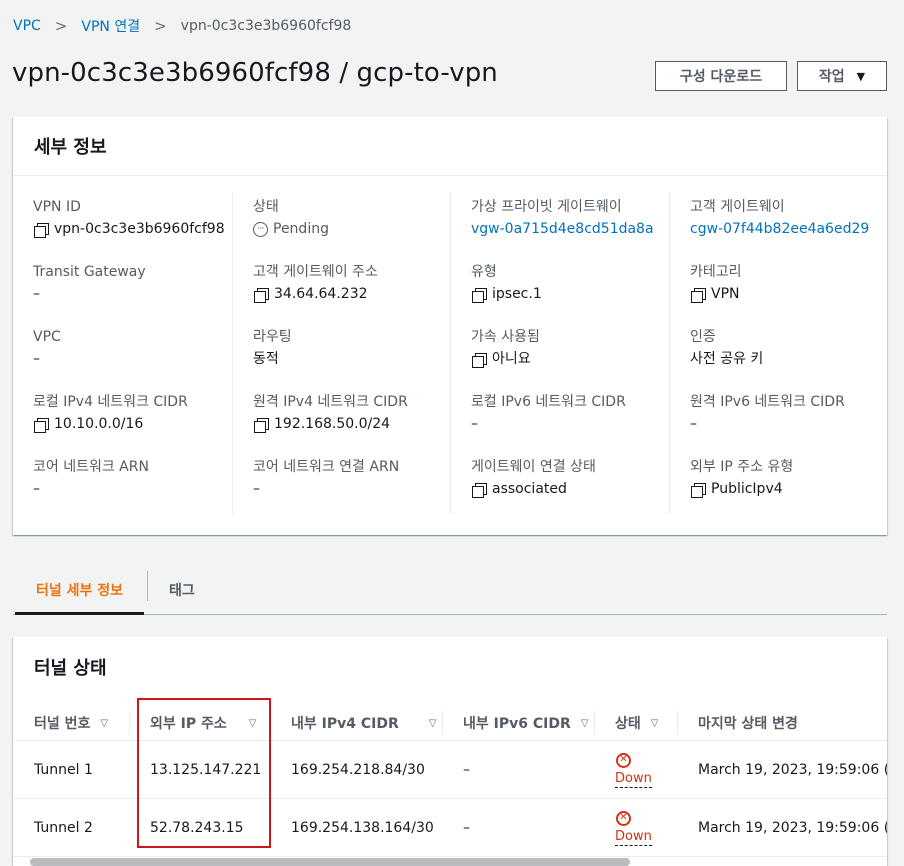 The image size is (904, 866). Describe the element at coordinates (63, 828) in the screenshot. I see `tunnel-number: Tunnel 2` at that location.